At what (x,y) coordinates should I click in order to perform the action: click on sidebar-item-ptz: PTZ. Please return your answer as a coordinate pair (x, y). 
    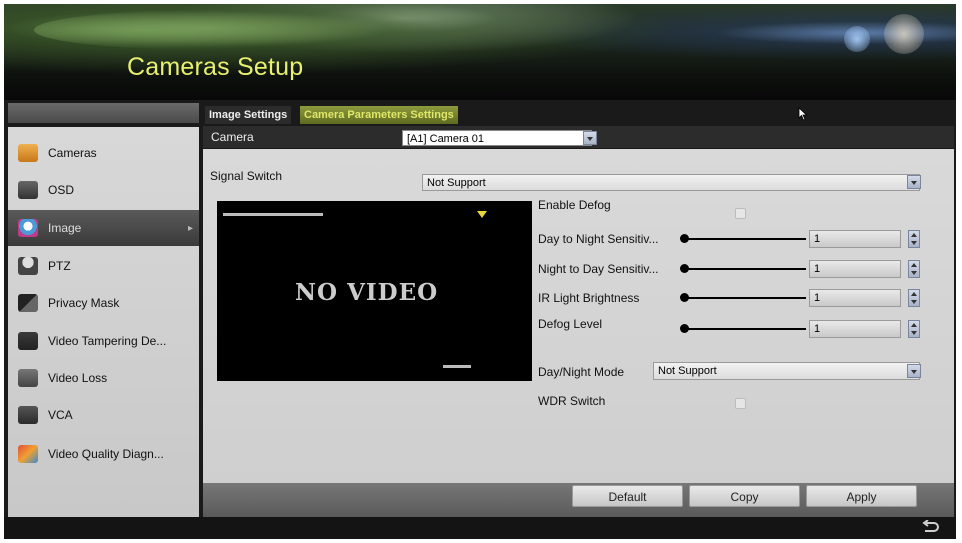
    Looking at the image, I should click on (103, 266).